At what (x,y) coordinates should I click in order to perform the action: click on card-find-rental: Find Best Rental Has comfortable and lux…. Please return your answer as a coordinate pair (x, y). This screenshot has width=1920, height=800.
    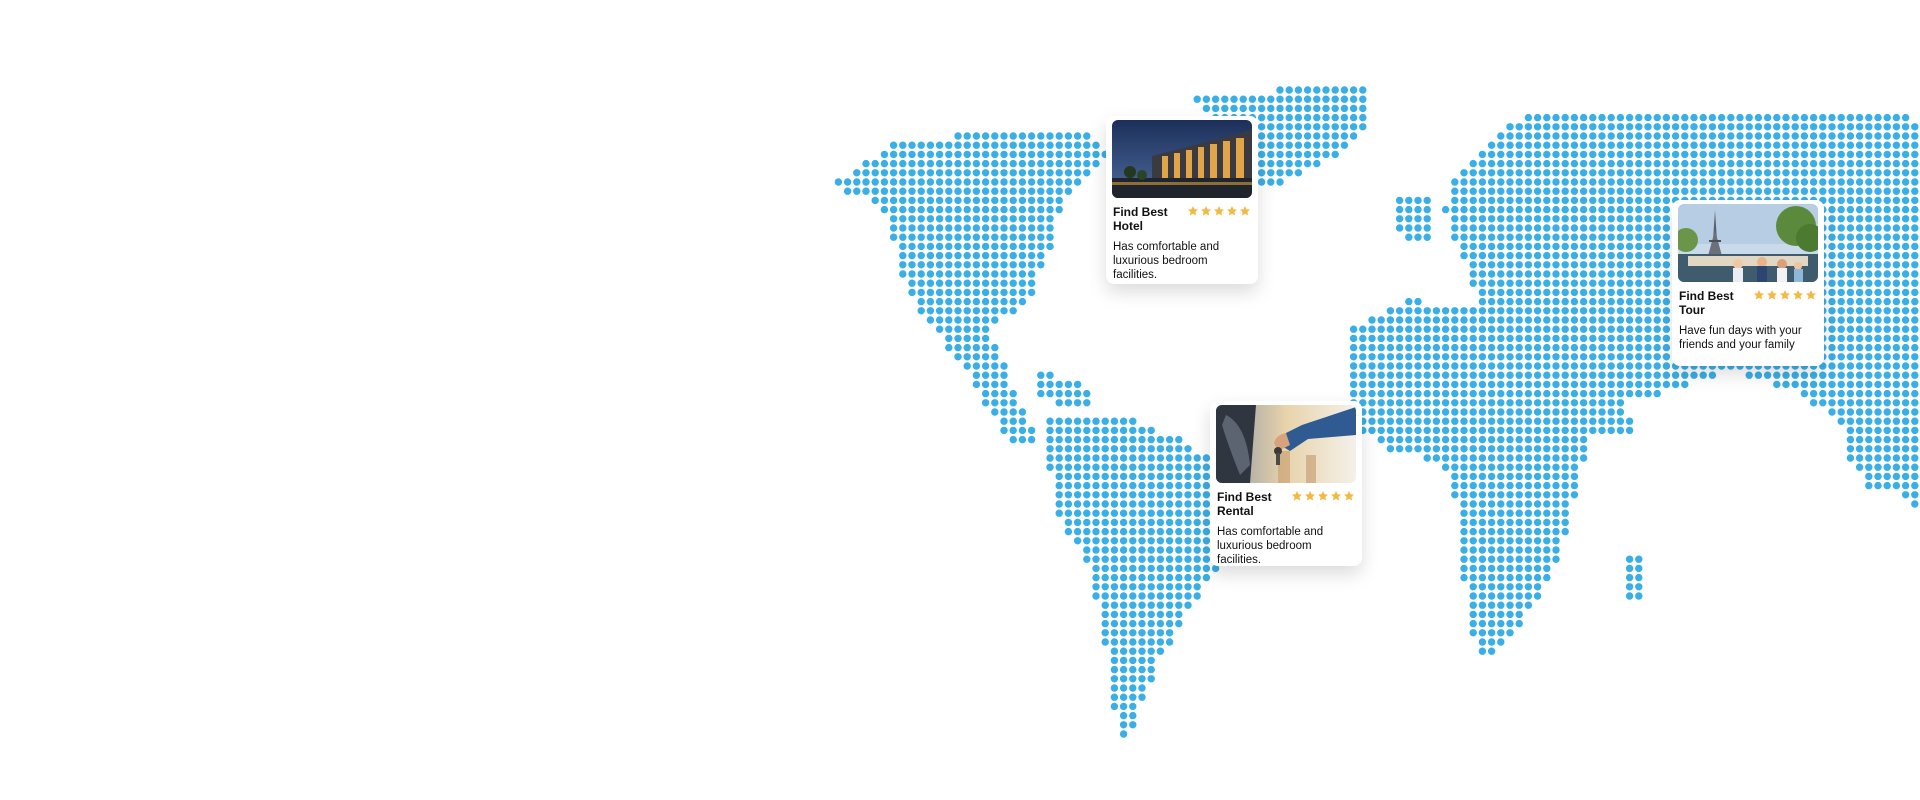
    Looking at the image, I should click on (1286, 483).